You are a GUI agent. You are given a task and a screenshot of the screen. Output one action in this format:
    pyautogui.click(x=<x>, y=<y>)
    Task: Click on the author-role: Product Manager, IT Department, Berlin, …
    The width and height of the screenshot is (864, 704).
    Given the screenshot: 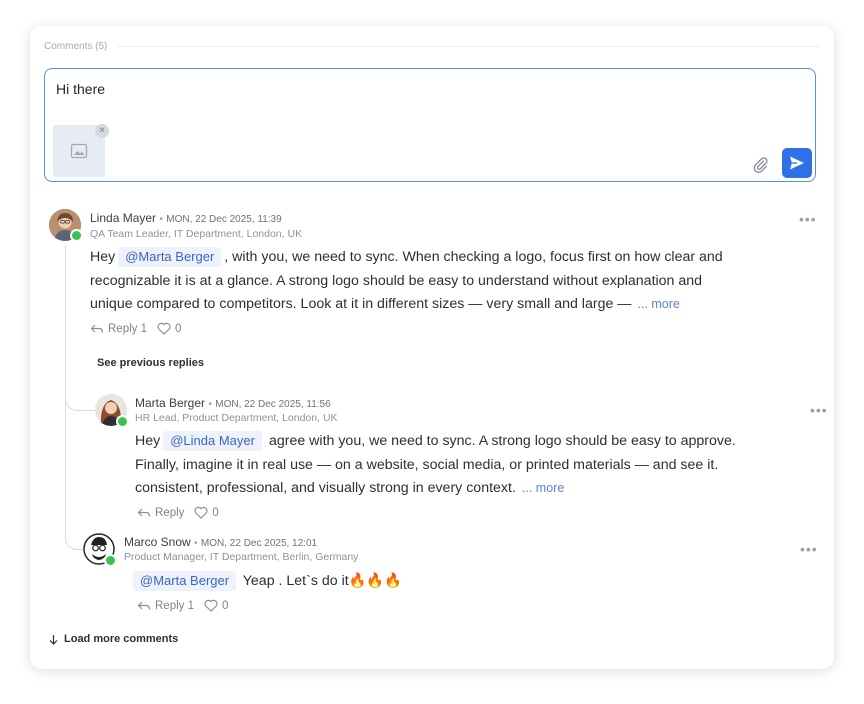 What is the action you would take?
    pyautogui.click(x=241, y=557)
    